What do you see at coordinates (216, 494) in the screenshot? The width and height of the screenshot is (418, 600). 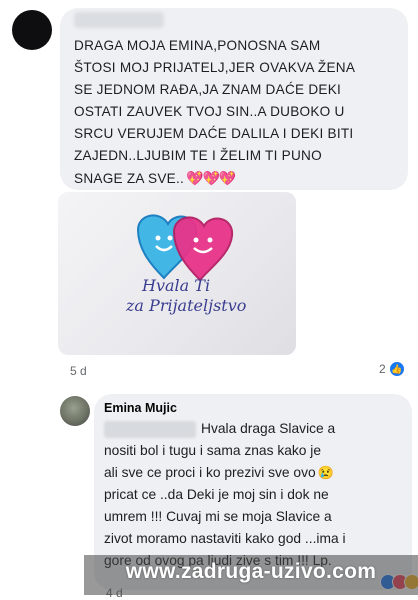 I see `reply-line: pricat ce ..da Deki je moj sin i dok ne` at bounding box center [216, 494].